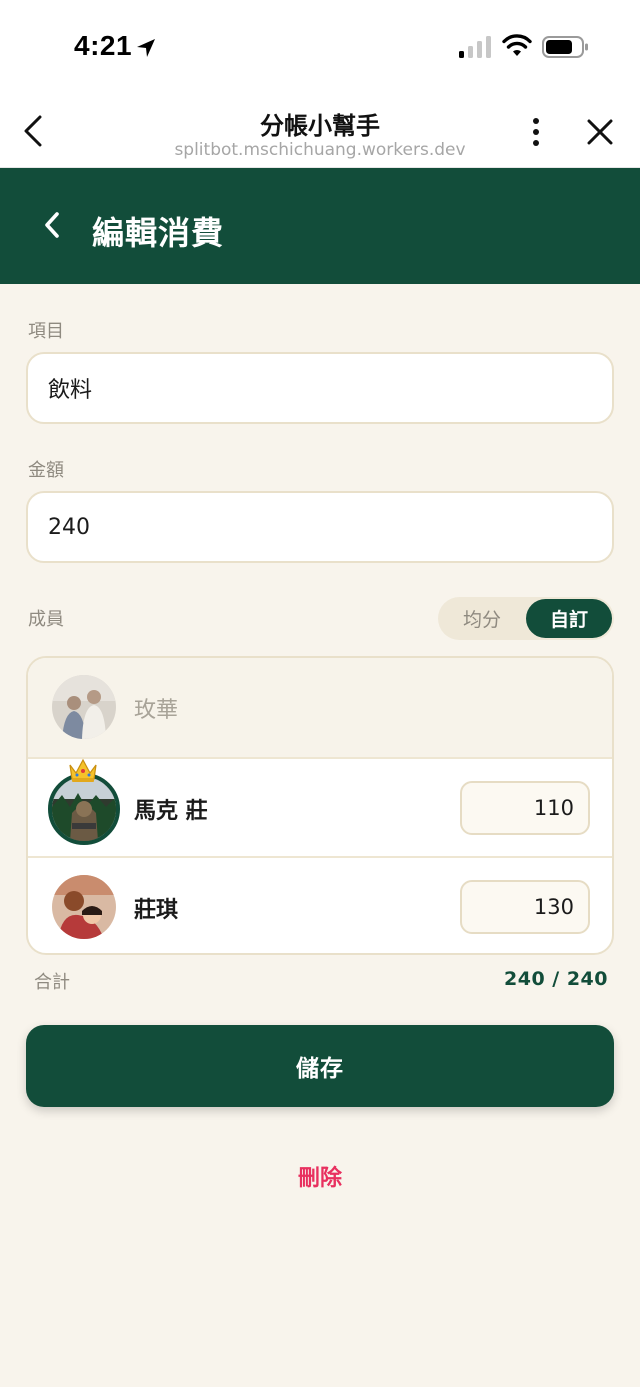  Describe the element at coordinates (320, 1066) in the screenshot. I see `save-button: 儲存` at that location.